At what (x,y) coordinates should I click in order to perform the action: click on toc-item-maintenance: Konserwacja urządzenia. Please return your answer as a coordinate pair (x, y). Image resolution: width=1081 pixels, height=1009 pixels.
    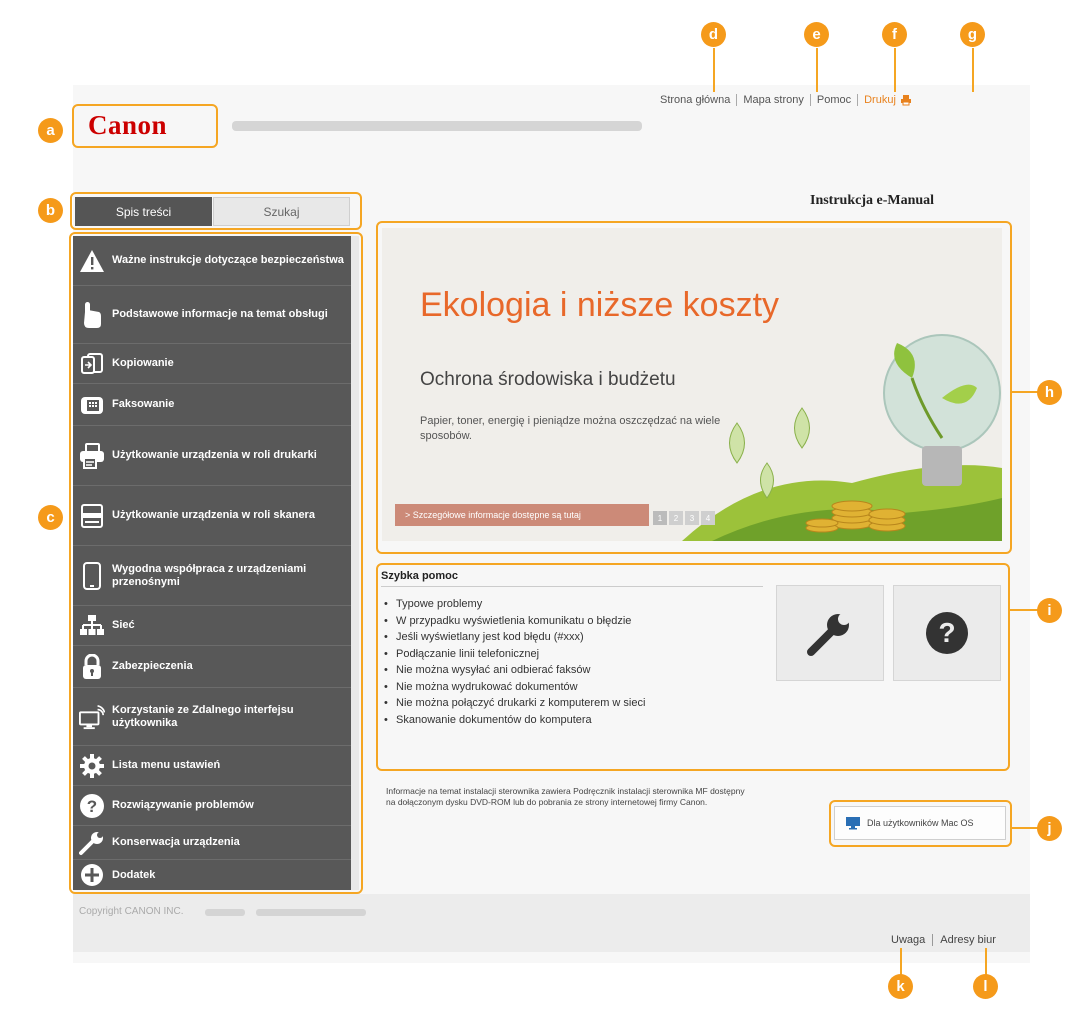
    Looking at the image, I should click on (212, 843).